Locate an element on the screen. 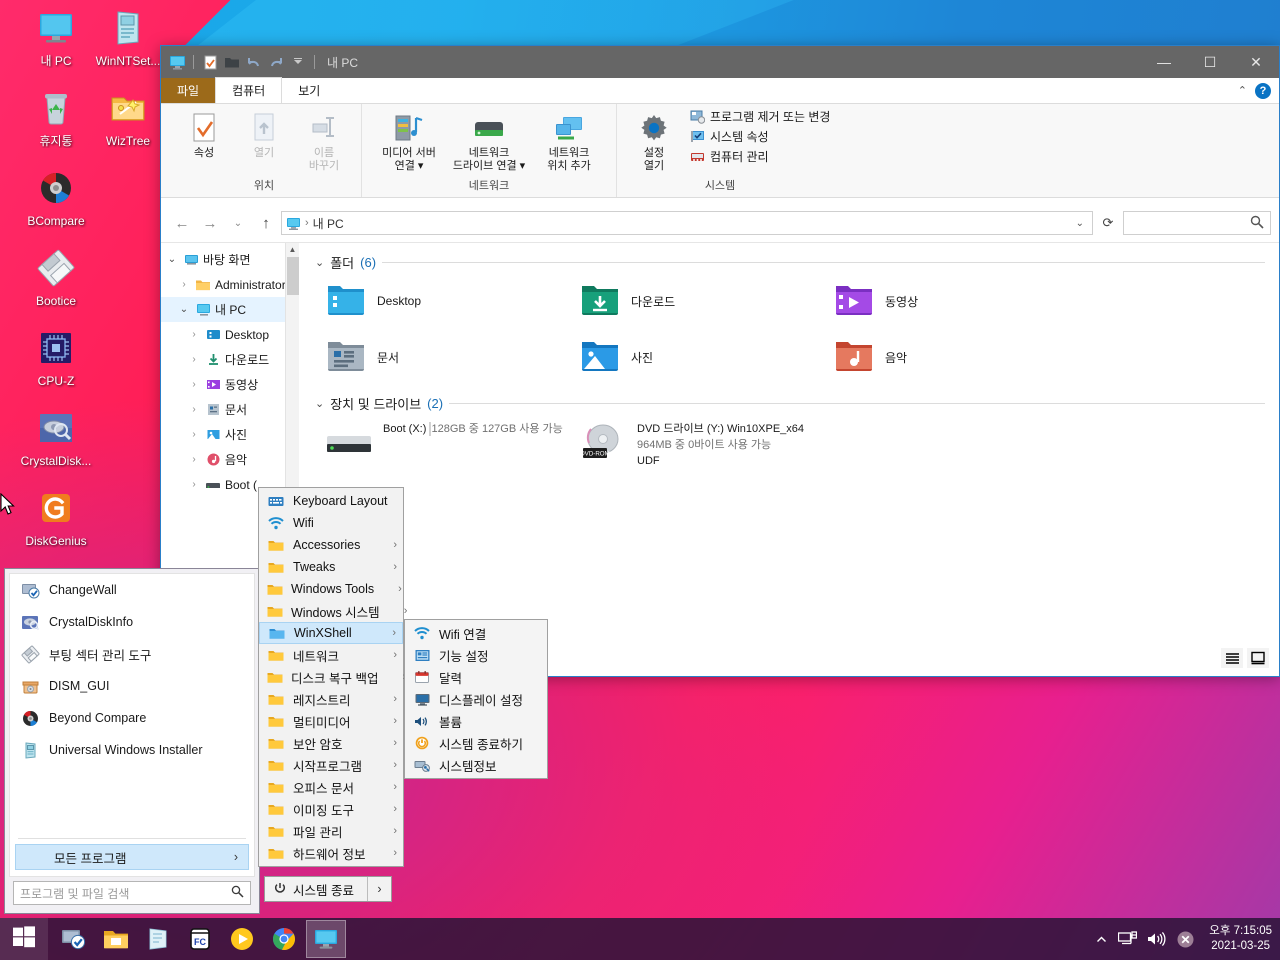 The width and height of the screenshot is (1280, 960). redo-icon is located at coordinates (276, 62).